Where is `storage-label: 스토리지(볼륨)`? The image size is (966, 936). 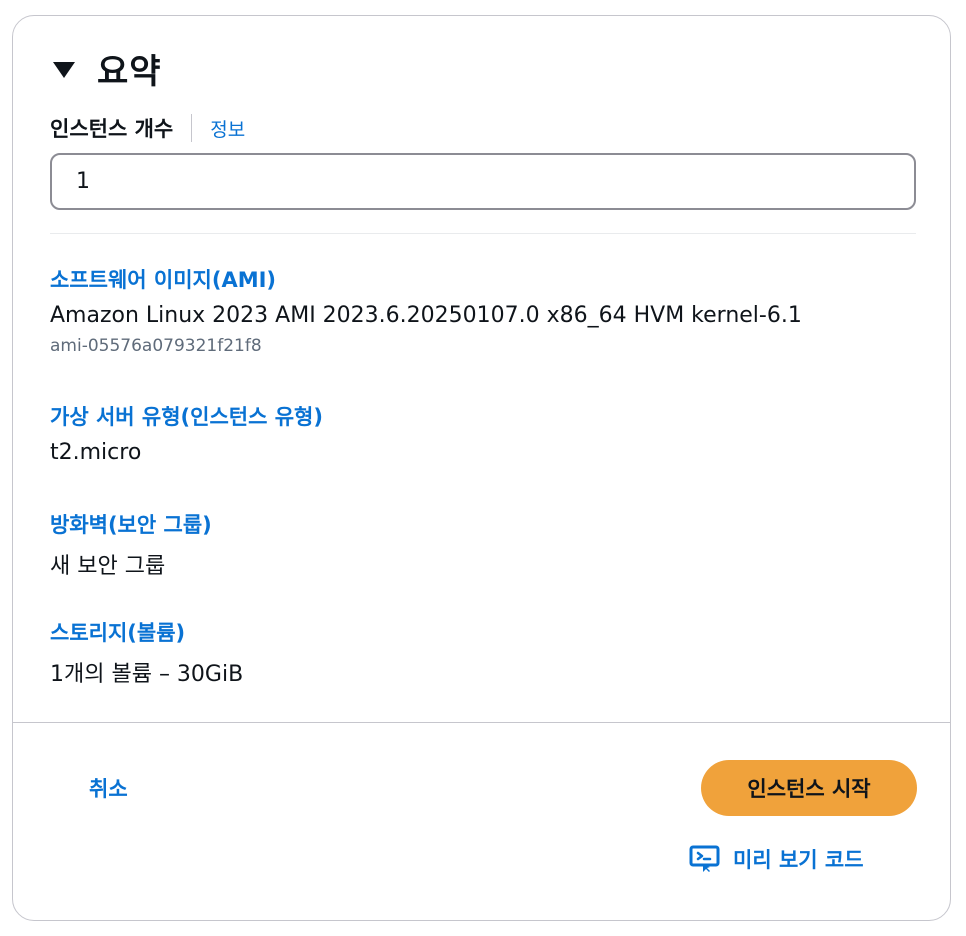 storage-label: 스토리지(볼륨) is located at coordinates (146, 632).